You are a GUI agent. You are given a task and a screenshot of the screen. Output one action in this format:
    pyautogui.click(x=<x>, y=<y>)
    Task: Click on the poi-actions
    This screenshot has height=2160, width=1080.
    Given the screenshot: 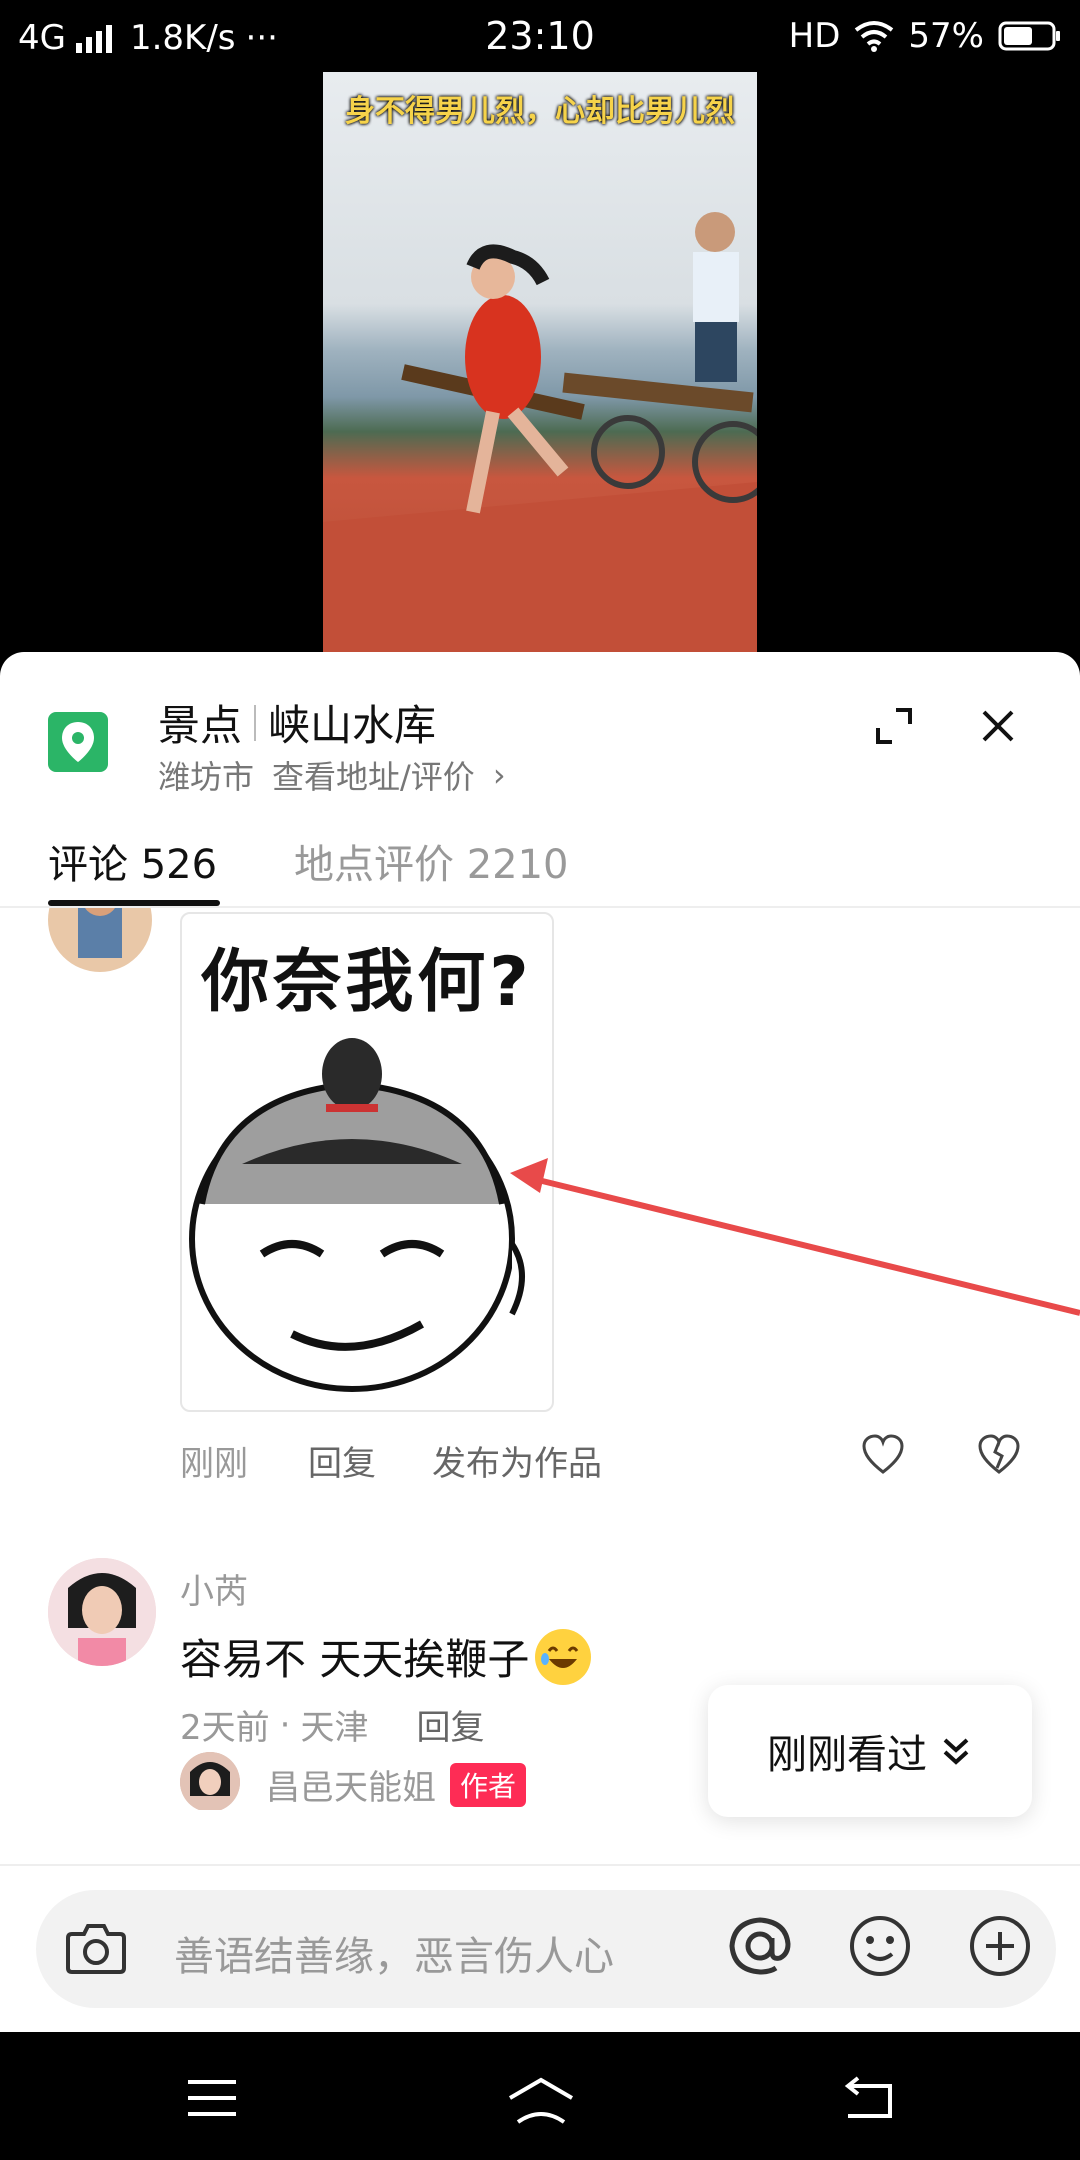 What is the action you would take?
    pyautogui.click(x=946, y=726)
    